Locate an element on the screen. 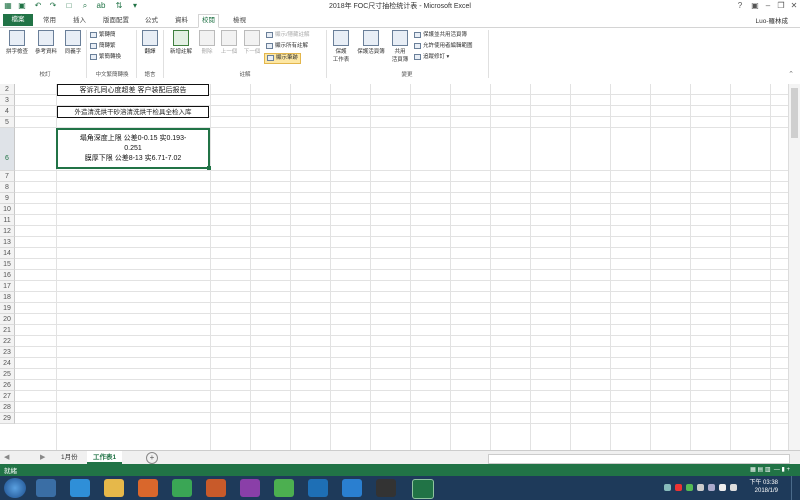  wechat-icon is located at coordinates (284, 488).